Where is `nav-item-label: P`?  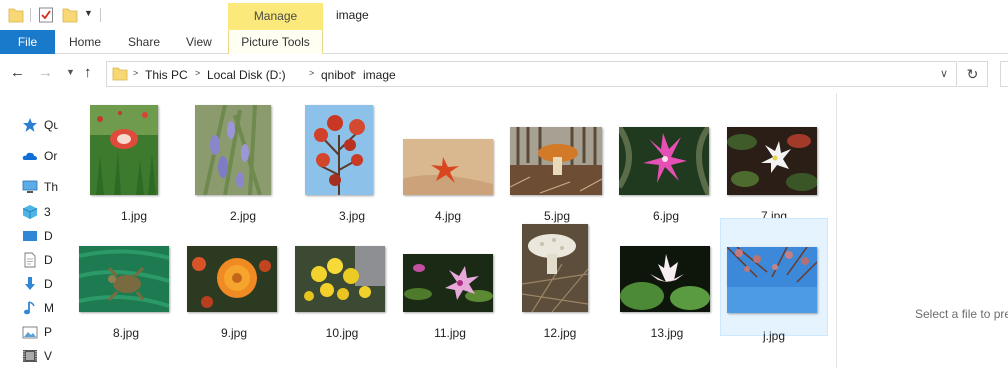
nav-item-label: P is located at coordinates (48, 332).